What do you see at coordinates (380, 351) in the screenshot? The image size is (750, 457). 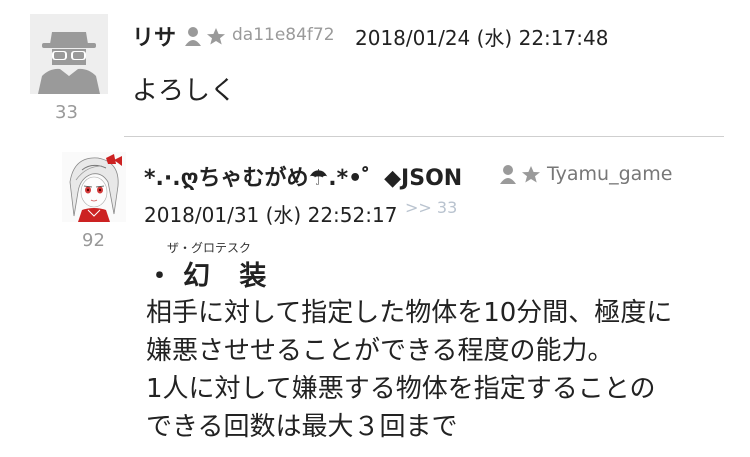 I see `body-line: 嫌悪させせることができる程度の能力。` at bounding box center [380, 351].